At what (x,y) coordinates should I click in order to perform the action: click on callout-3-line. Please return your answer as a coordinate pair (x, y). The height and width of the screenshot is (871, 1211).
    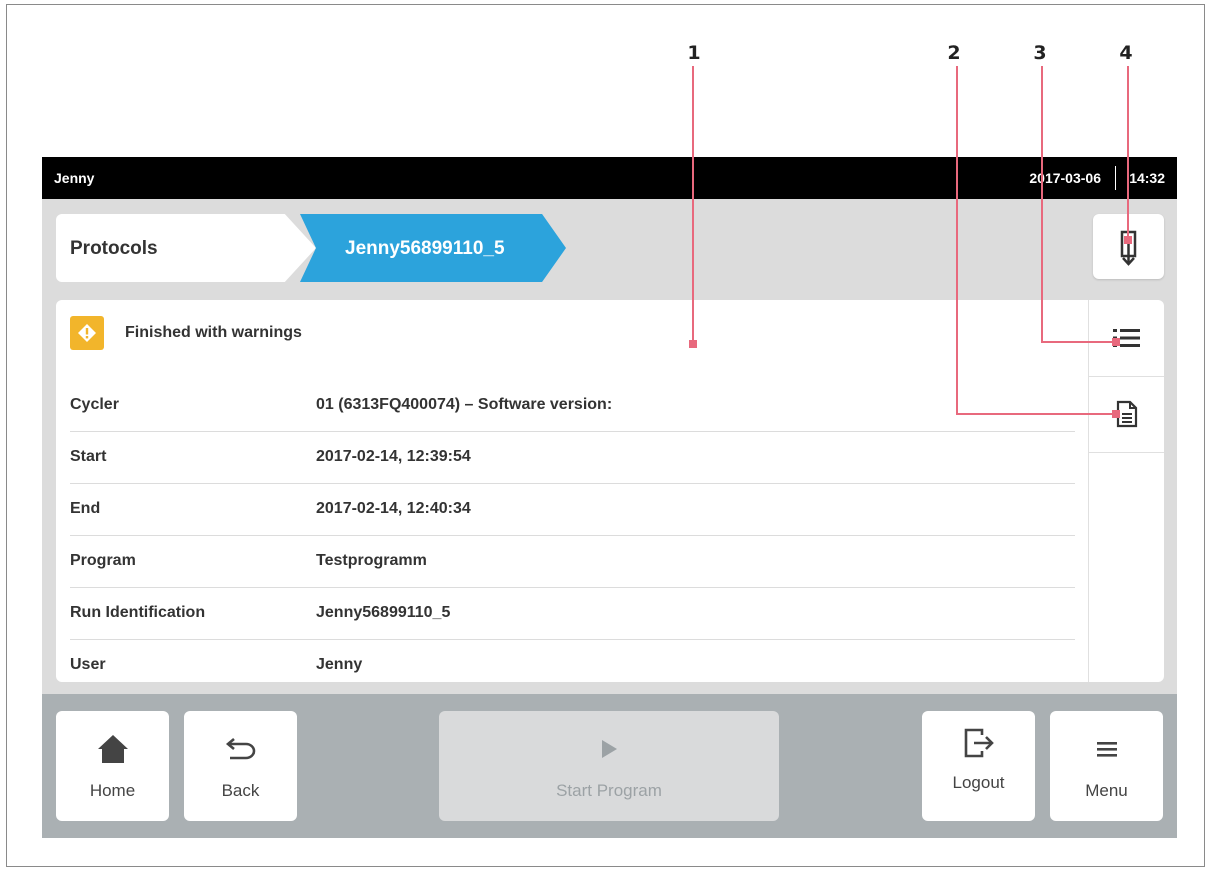
    Looking at the image, I should click on (1042, 204).